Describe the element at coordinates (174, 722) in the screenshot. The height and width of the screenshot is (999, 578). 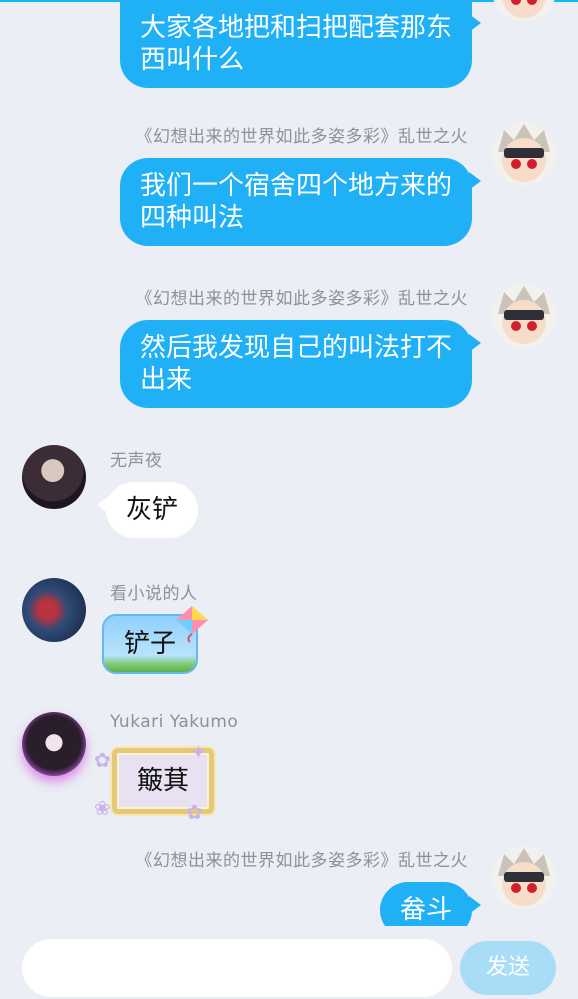
I see `sender-name: Yukari Yakumo` at that location.